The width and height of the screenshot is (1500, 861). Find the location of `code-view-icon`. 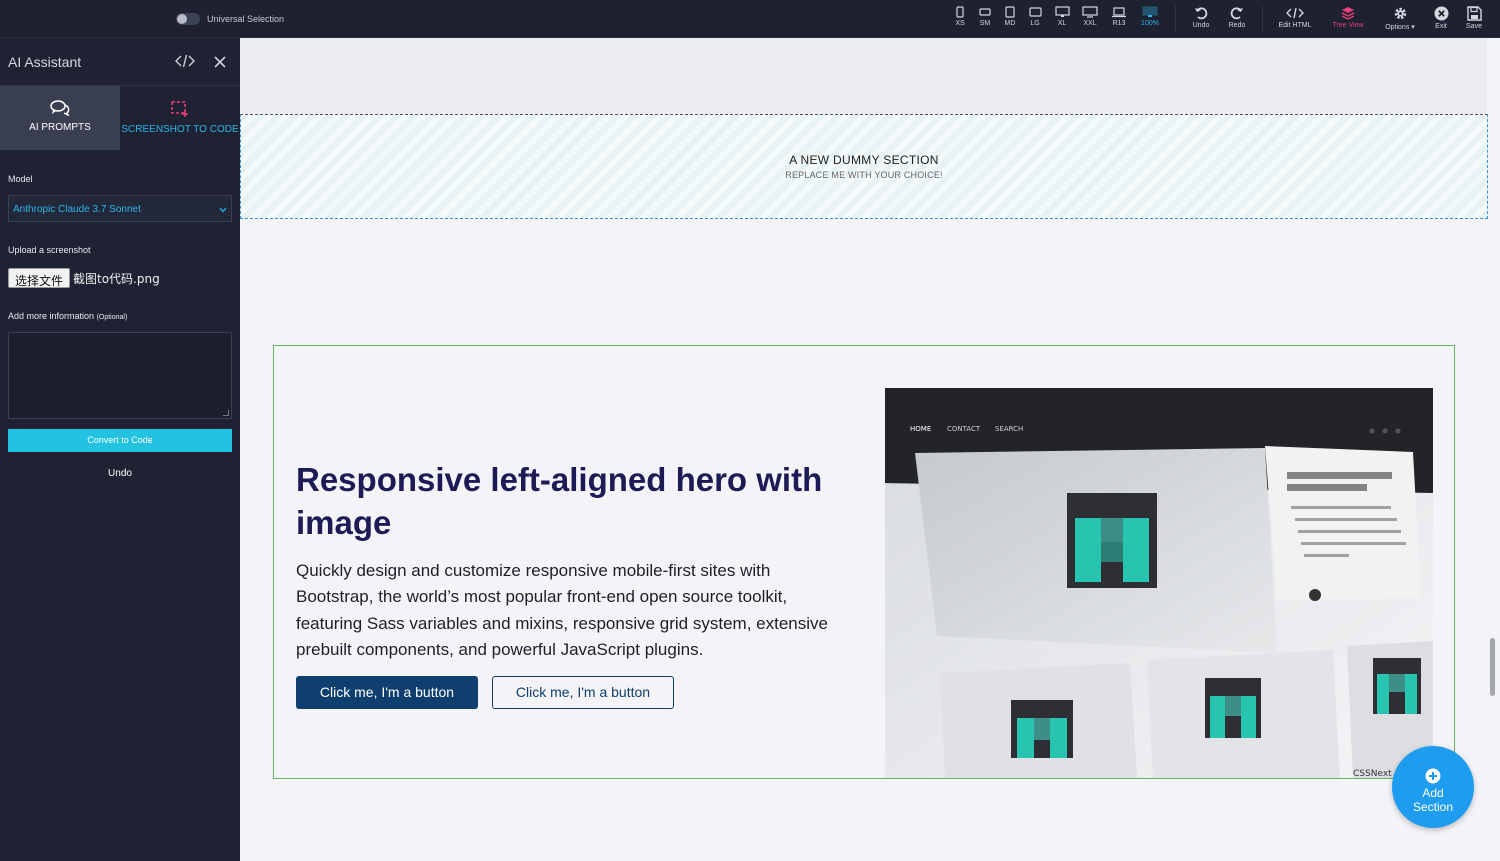

code-view-icon is located at coordinates (185, 63).